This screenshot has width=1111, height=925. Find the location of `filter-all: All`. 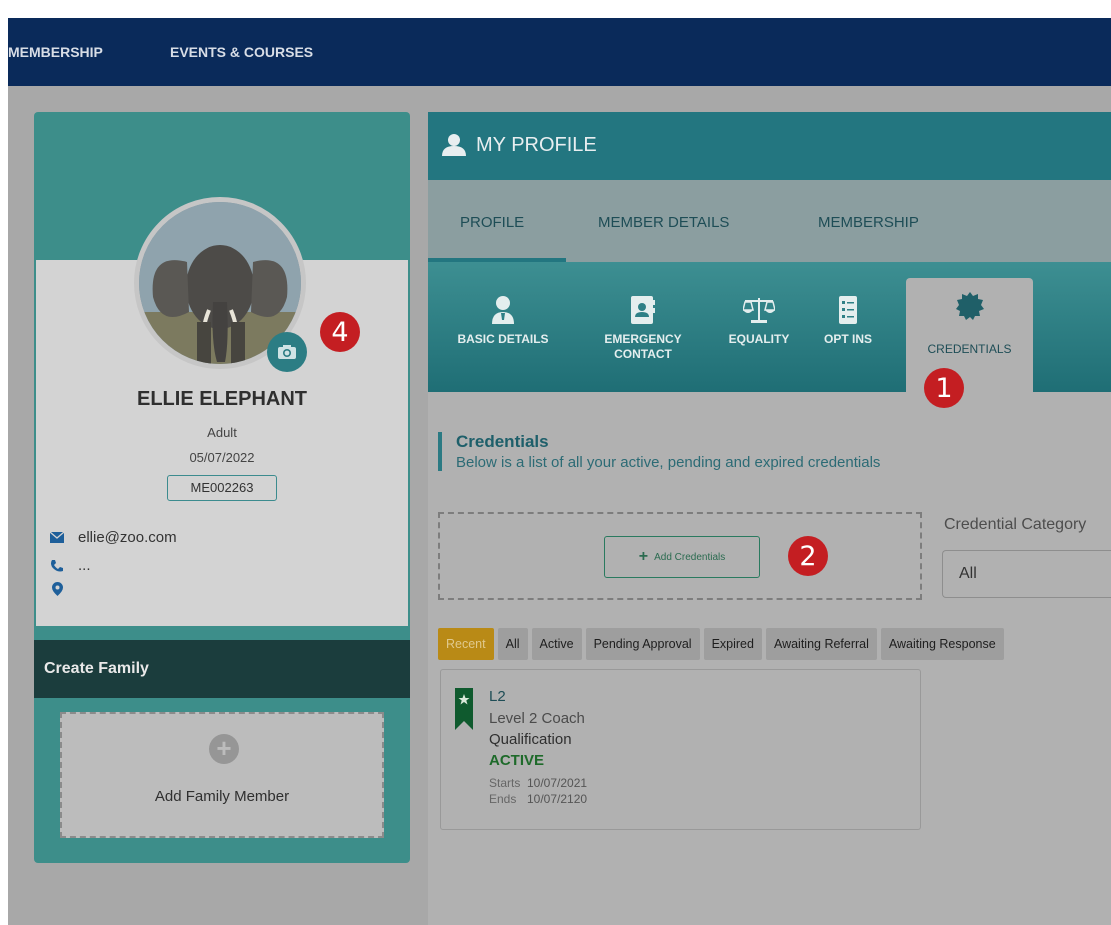

filter-all: All is located at coordinates (512, 644).